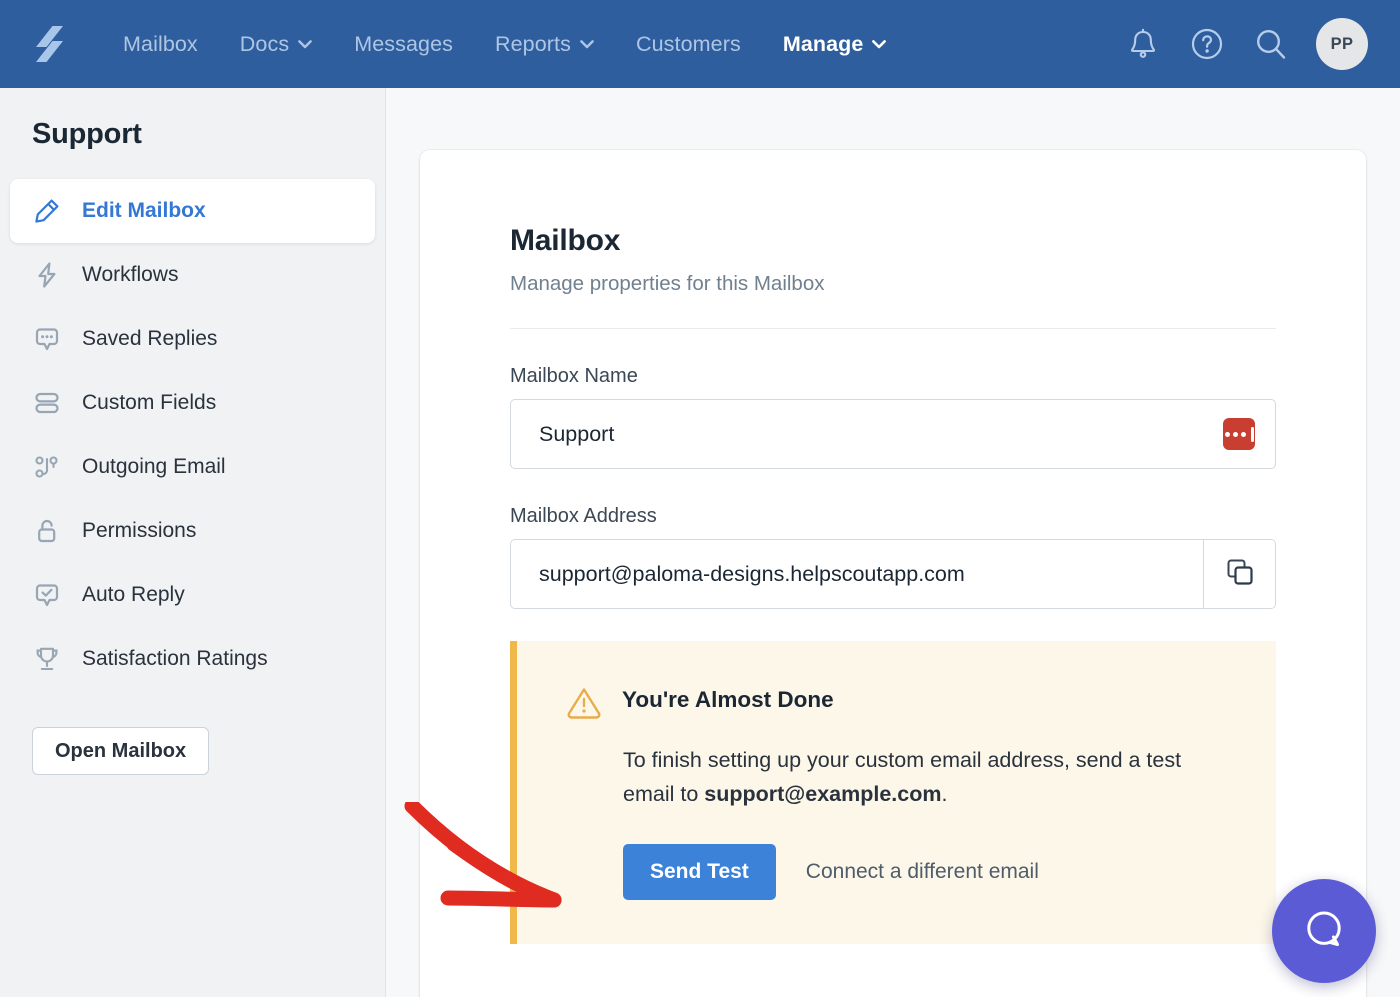 The width and height of the screenshot is (1400, 997). I want to click on nav-link-messages: Messages, so click(403, 44).